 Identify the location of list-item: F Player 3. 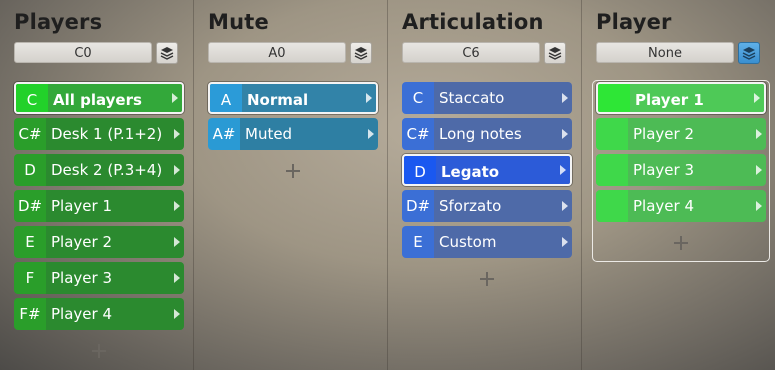
(99, 278).